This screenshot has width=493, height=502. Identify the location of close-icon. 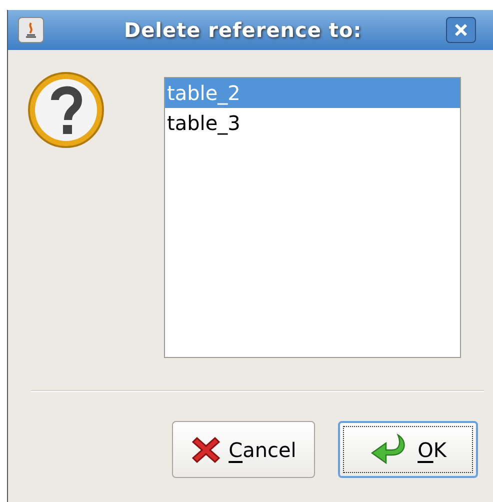
(461, 30).